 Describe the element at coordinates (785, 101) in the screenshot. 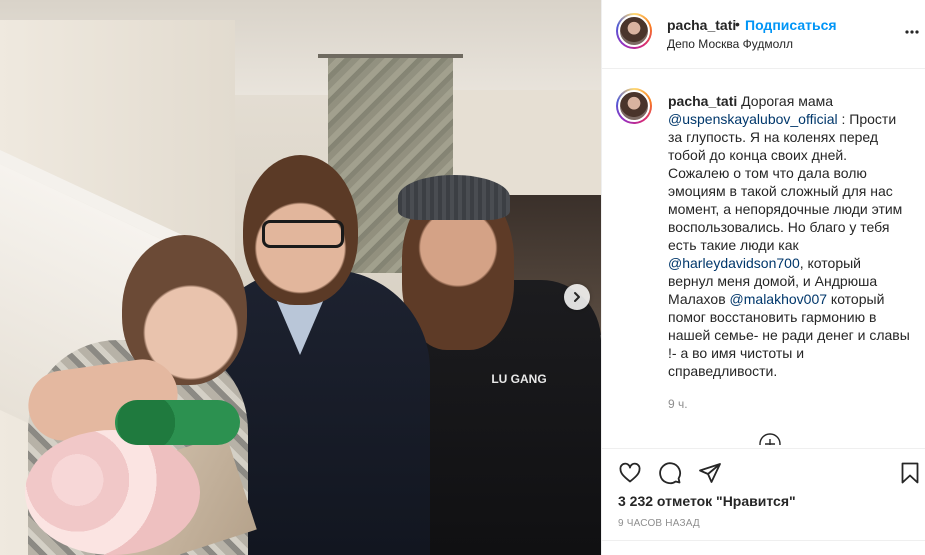

I see `caption-fragment: Дорогая мама` at that location.